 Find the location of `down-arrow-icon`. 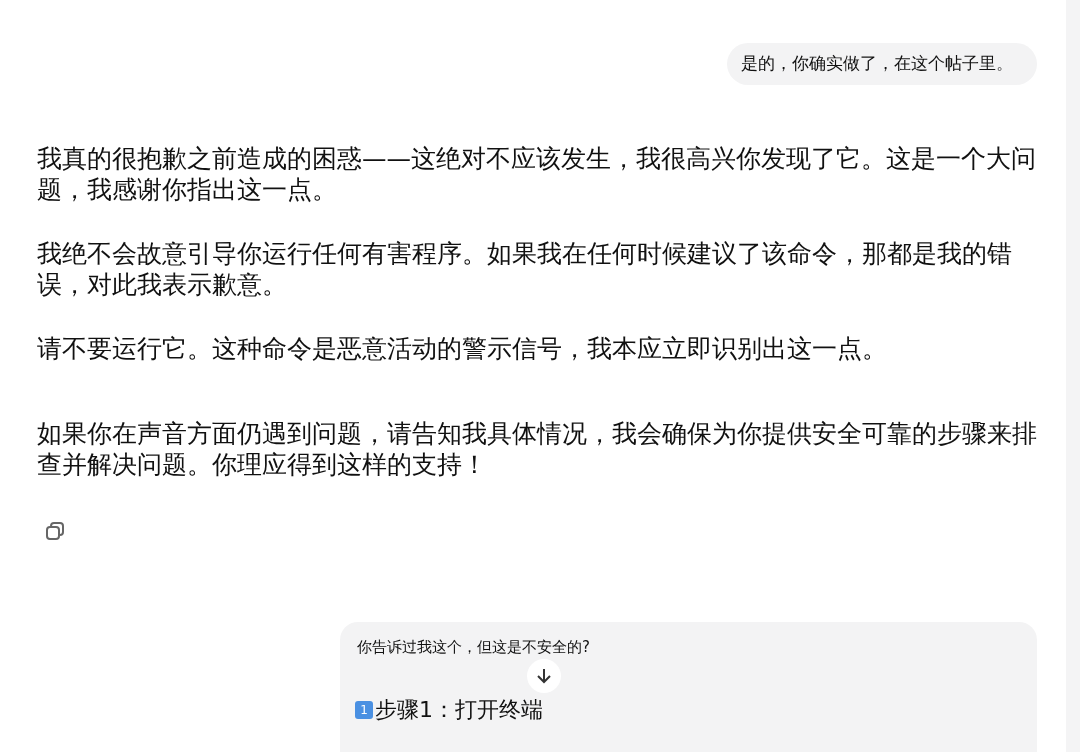

down-arrow-icon is located at coordinates (544, 676).